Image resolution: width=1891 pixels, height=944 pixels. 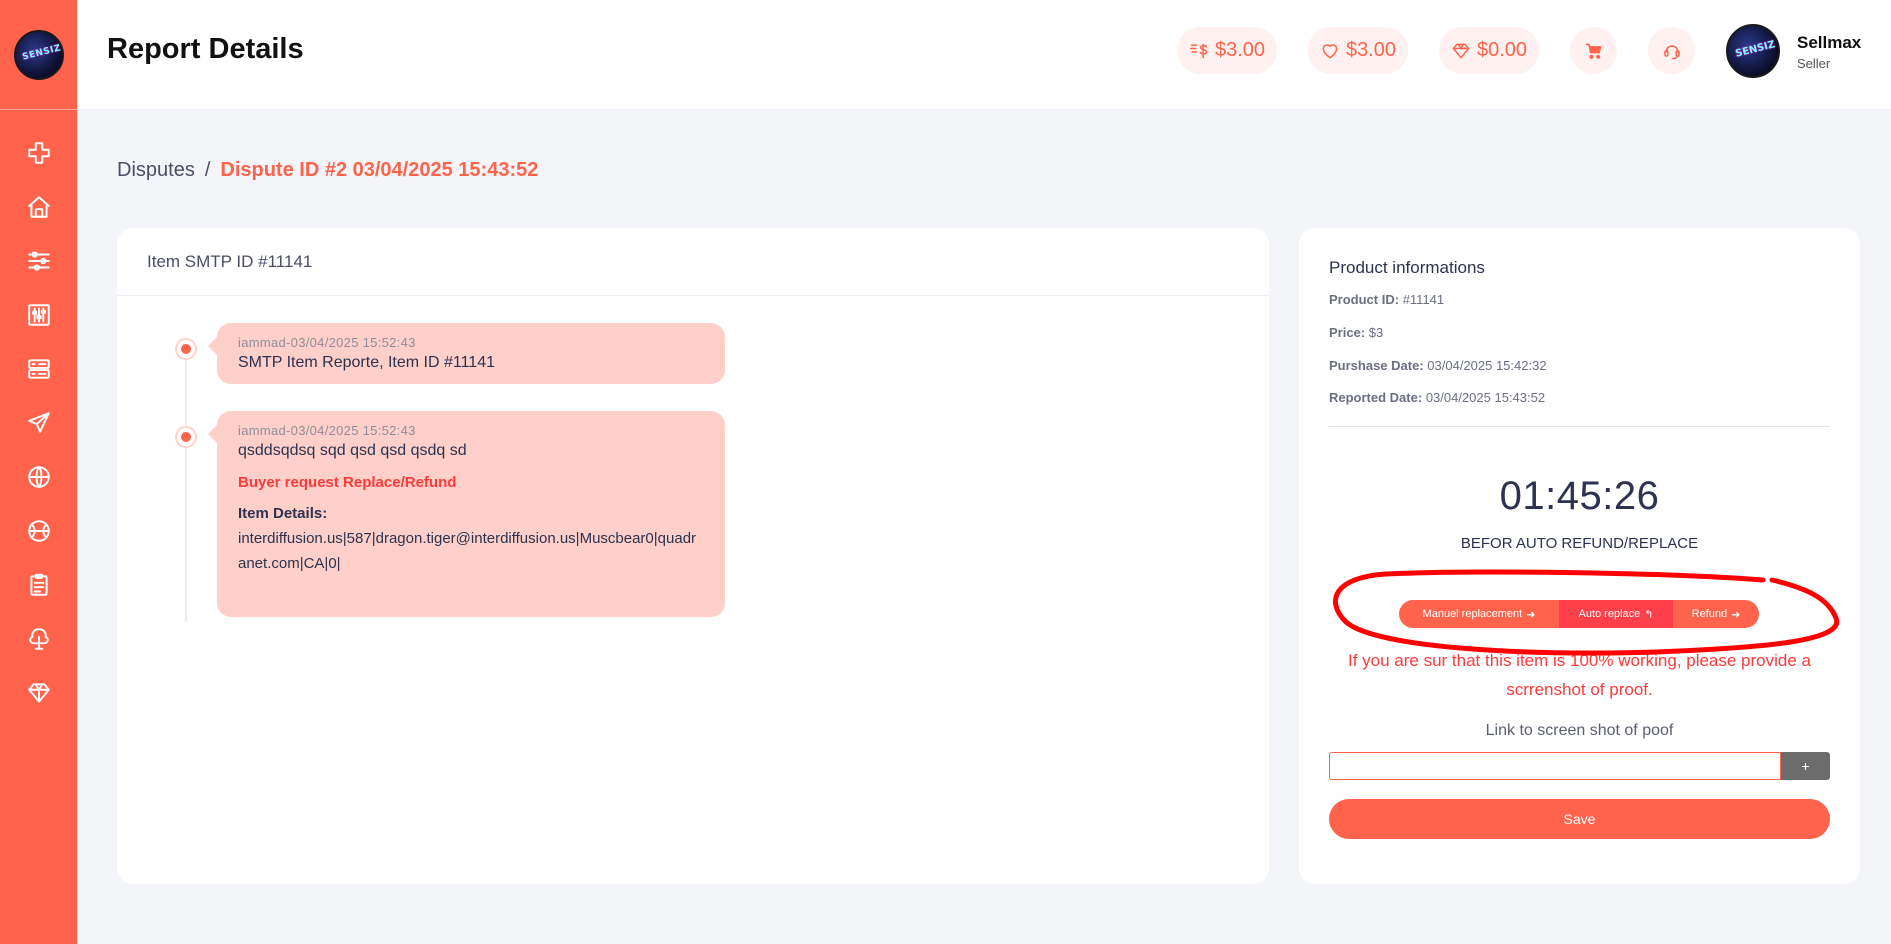 What do you see at coordinates (1579, 496) in the screenshot?
I see `countdown-timer: 01:45:26` at bounding box center [1579, 496].